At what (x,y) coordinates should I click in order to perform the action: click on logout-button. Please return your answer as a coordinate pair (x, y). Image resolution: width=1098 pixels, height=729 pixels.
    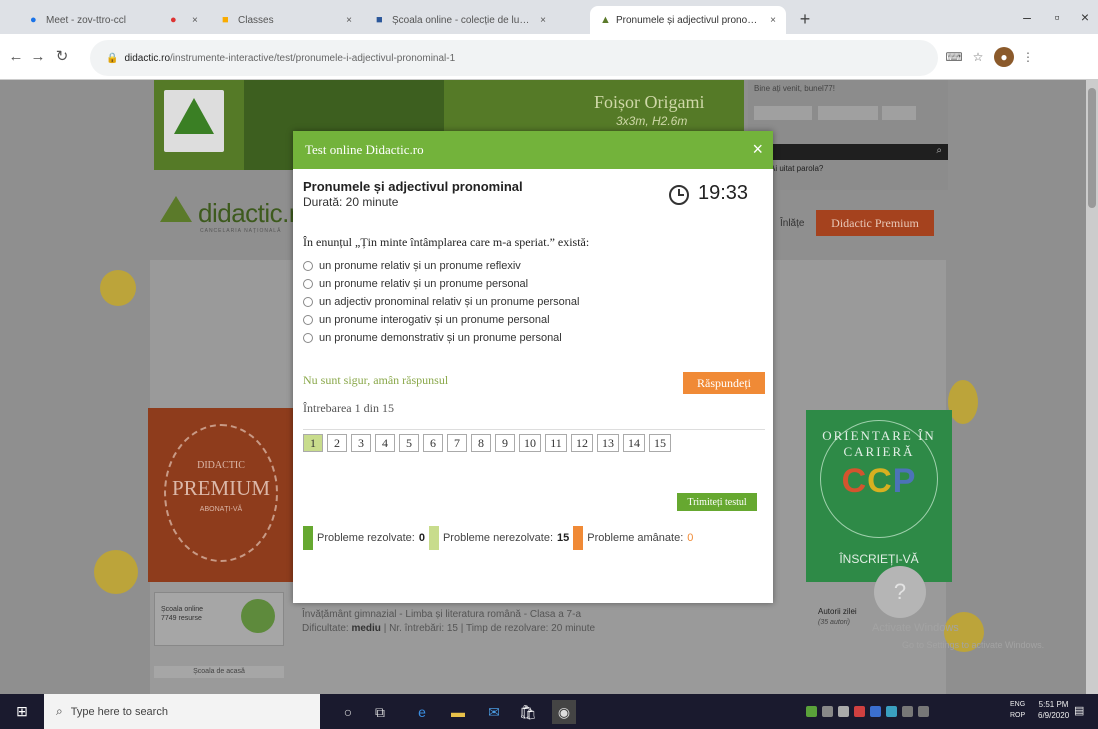
    Looking at the image, I should click on (899, 113).